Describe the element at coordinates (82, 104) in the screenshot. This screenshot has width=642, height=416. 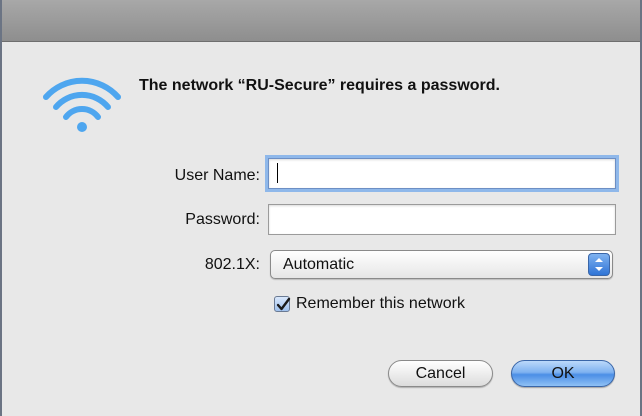
I see `wifi-icon` at that location.